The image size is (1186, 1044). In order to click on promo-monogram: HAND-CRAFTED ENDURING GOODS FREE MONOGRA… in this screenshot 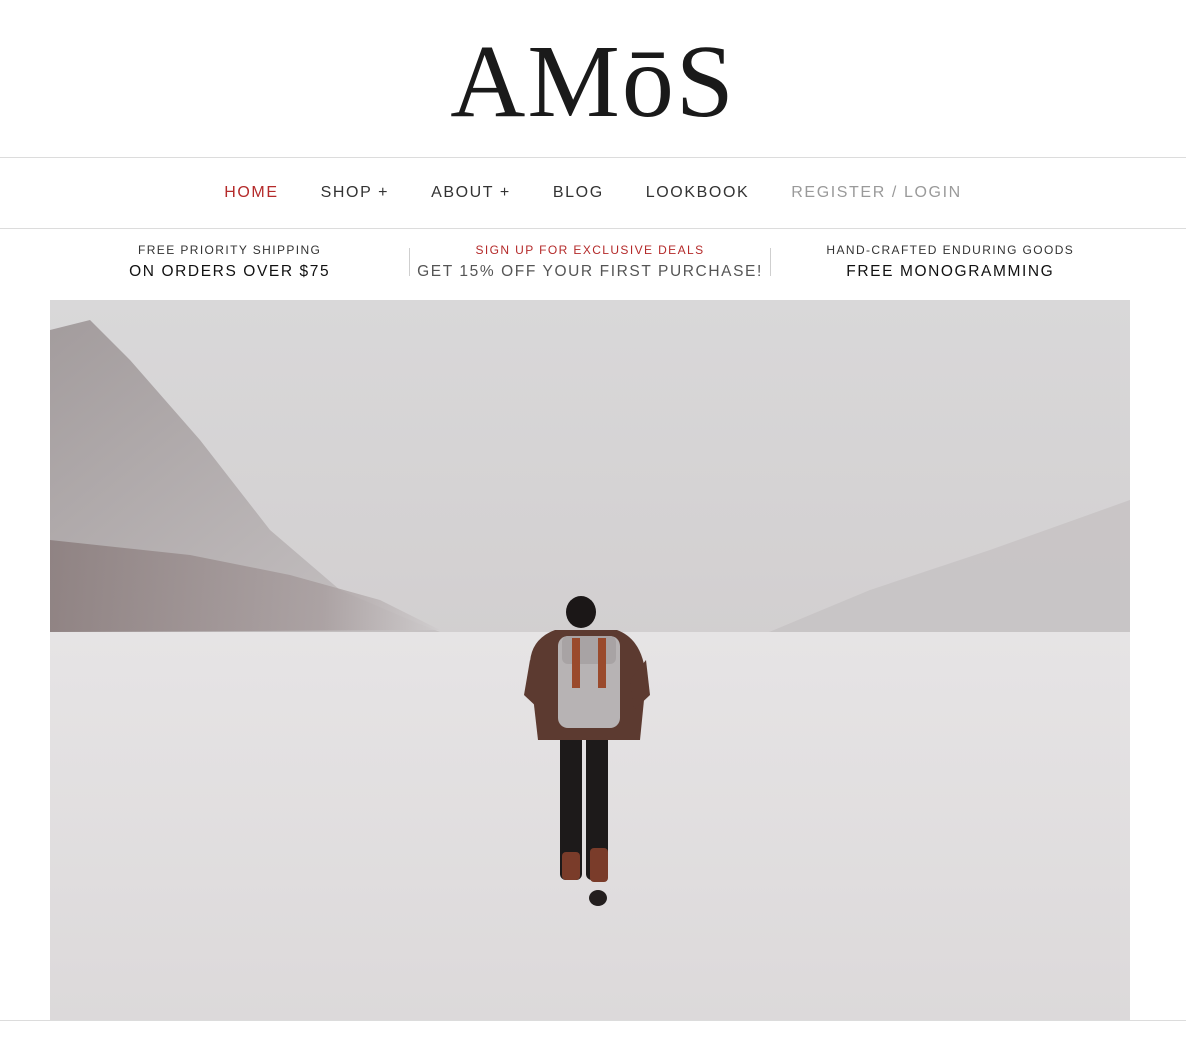, I will do `click(950, 262)`.